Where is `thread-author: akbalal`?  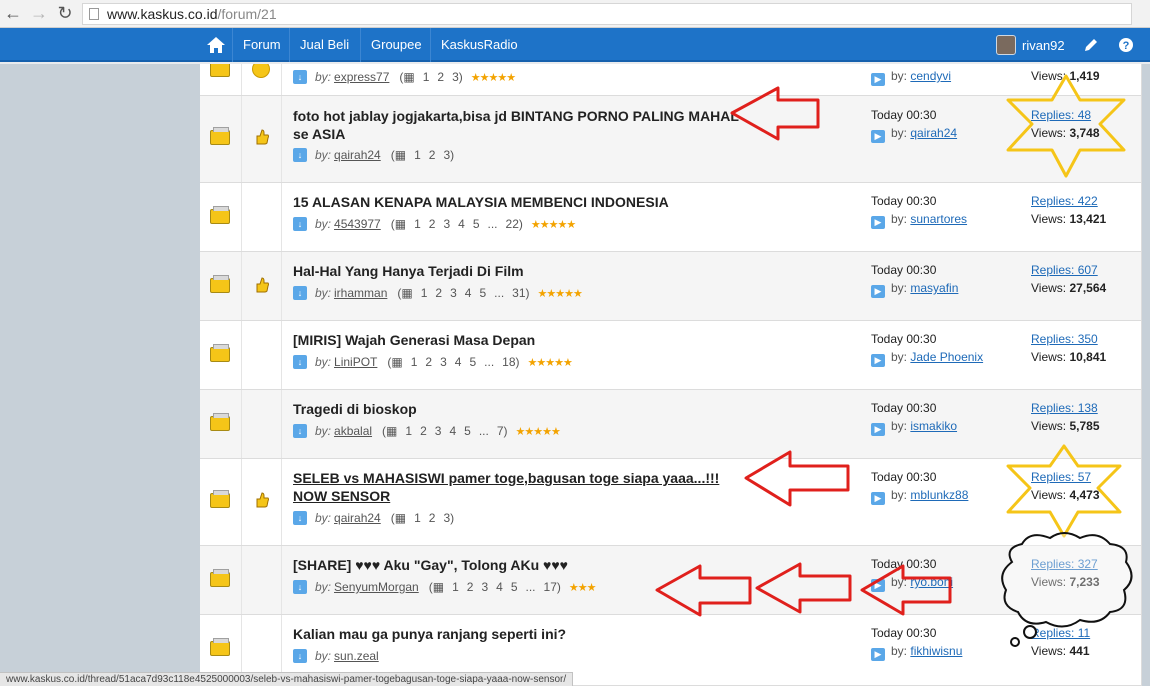
thread-author: akbalal is located at coordinates (353, 431).